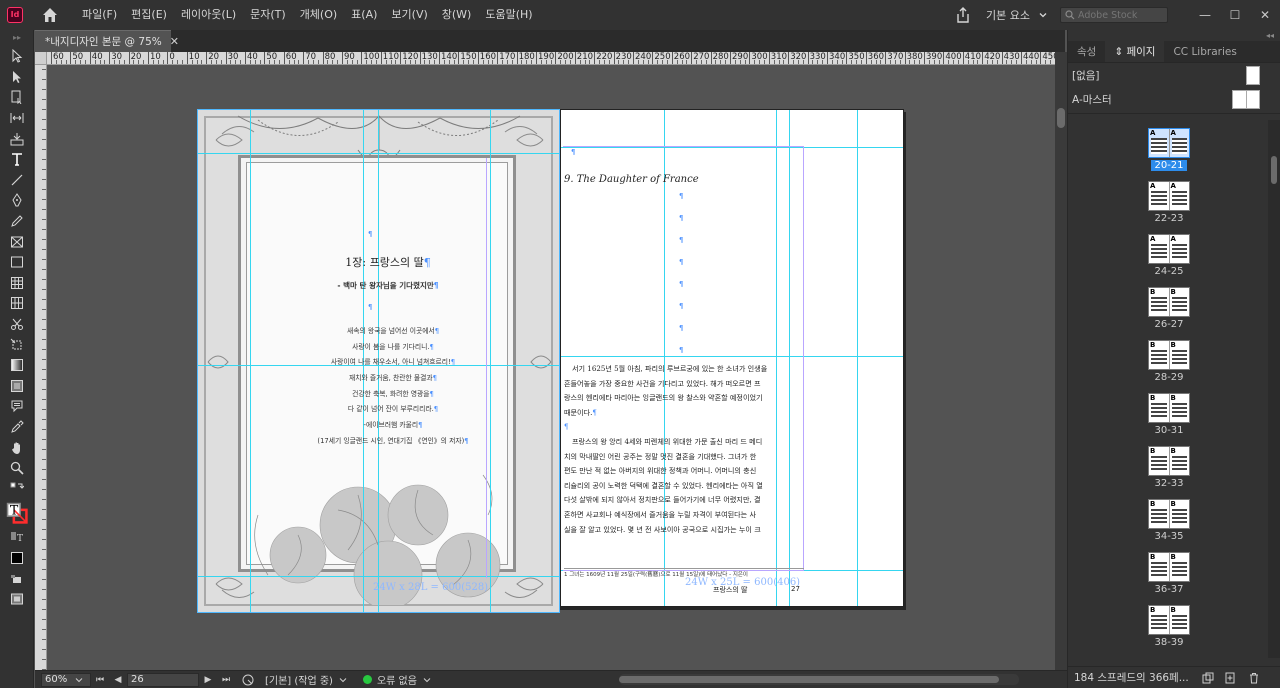  Describe the element at coordinates (17, 427) in the screenshot. I see `eyedropper-tool` at that location.